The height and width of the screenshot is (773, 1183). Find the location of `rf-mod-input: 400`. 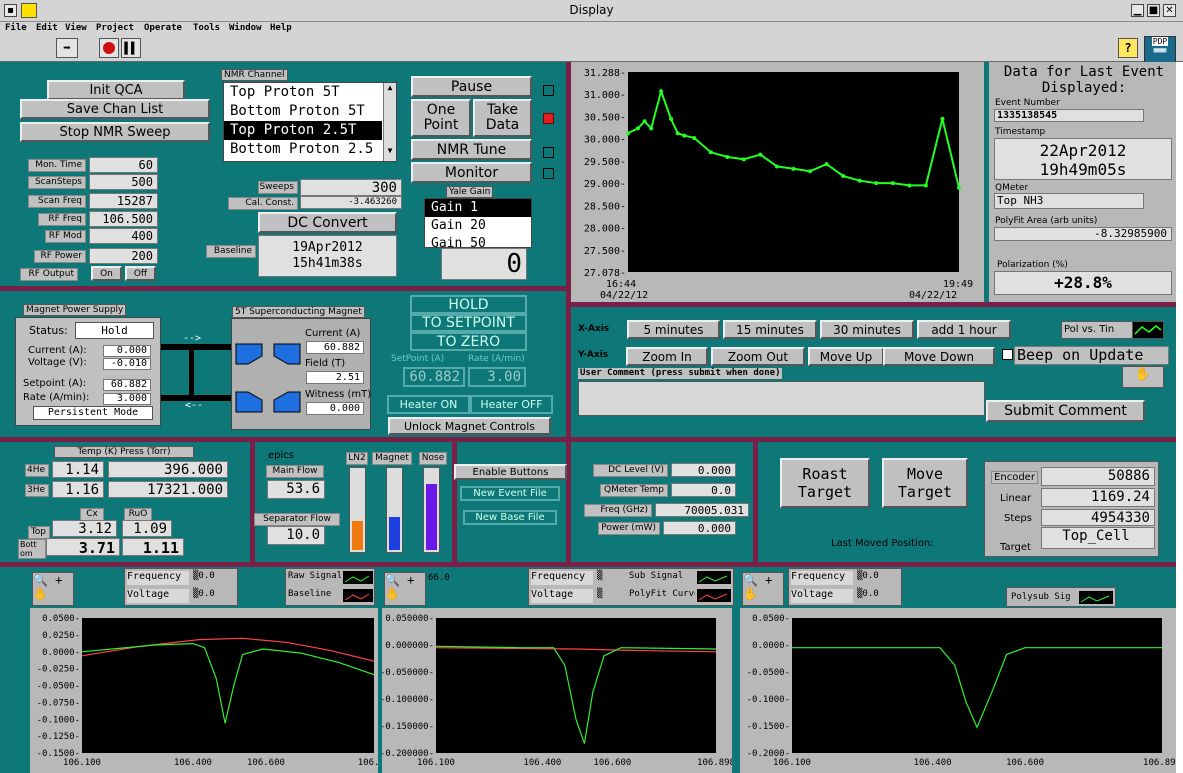

rf-mod-input: 400 is located at coordinates (123, 236).